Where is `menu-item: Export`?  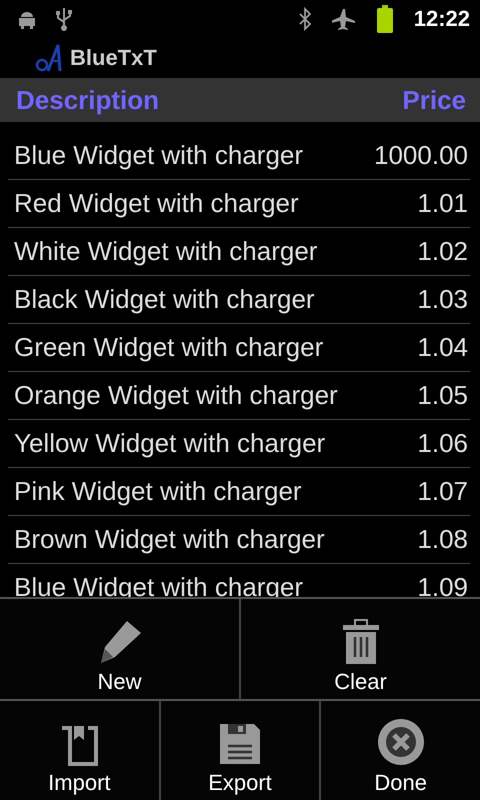
menu-item: Export is located at coordinates (241, 750).